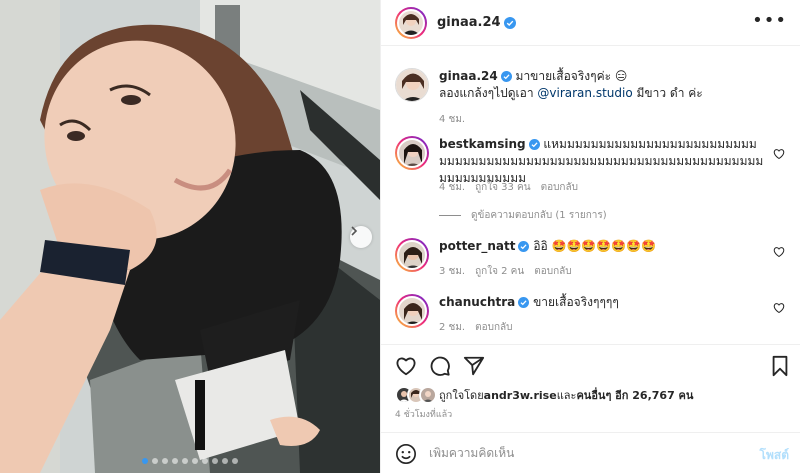  Describe the element at coordinates (190, 461) in the screenshot. I see `carousel-indicator` at that location.